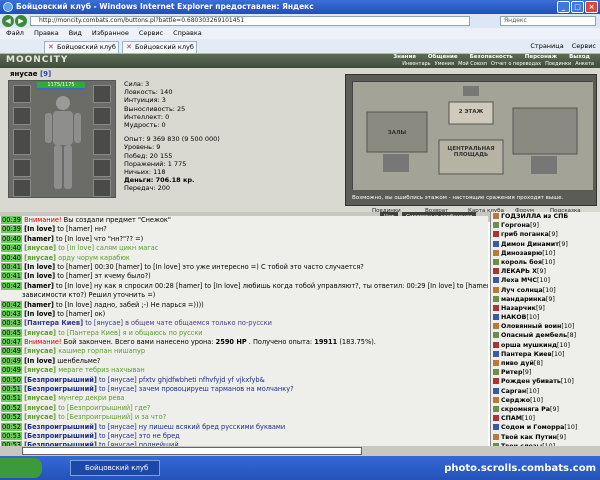 This screenshot has height=480, width=600. I want to click on player-item: Назарчик[9], so click(545, 308).